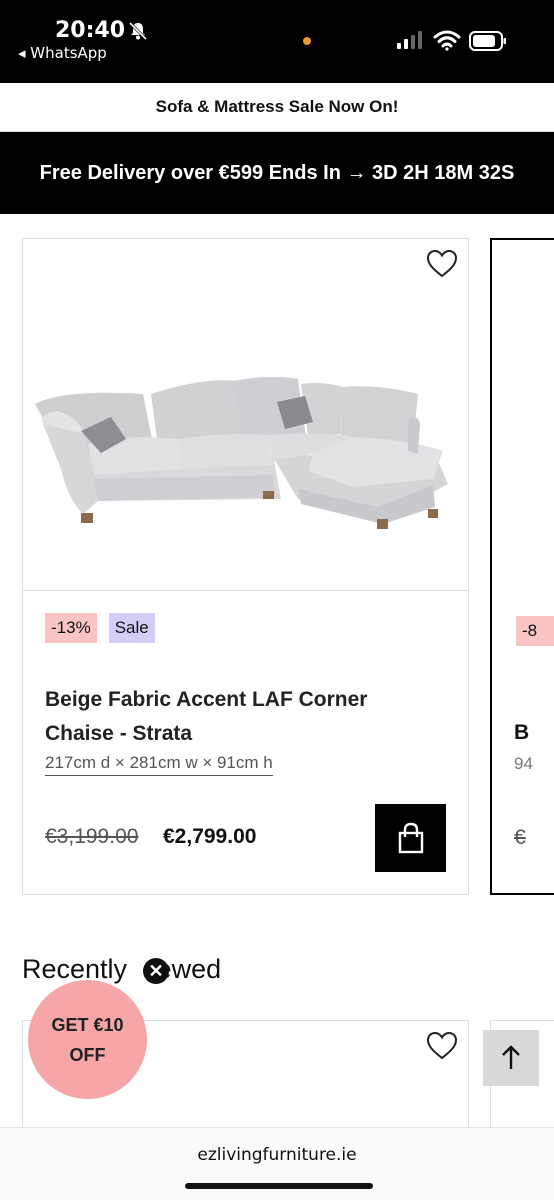 This screenshot has width=554, height=1200. What do you see at coordinates (62, 53) in the screenshot?
I see `back-to-app-link: ◂ WhatsApp` at bounding box center [62, 53].